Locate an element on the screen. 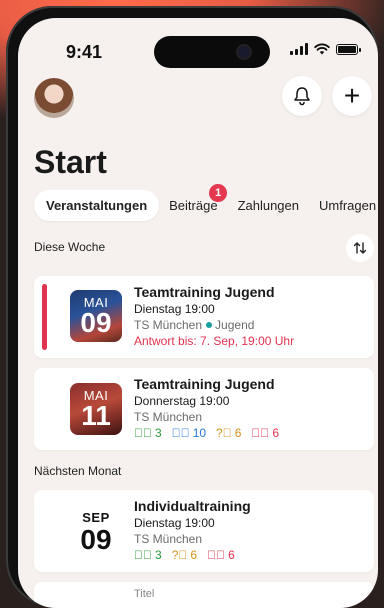 The height and width of the screenshot is (608, 384). tab-veranstaltungen: Veranstaltungen is located at coordinates (97, 205).